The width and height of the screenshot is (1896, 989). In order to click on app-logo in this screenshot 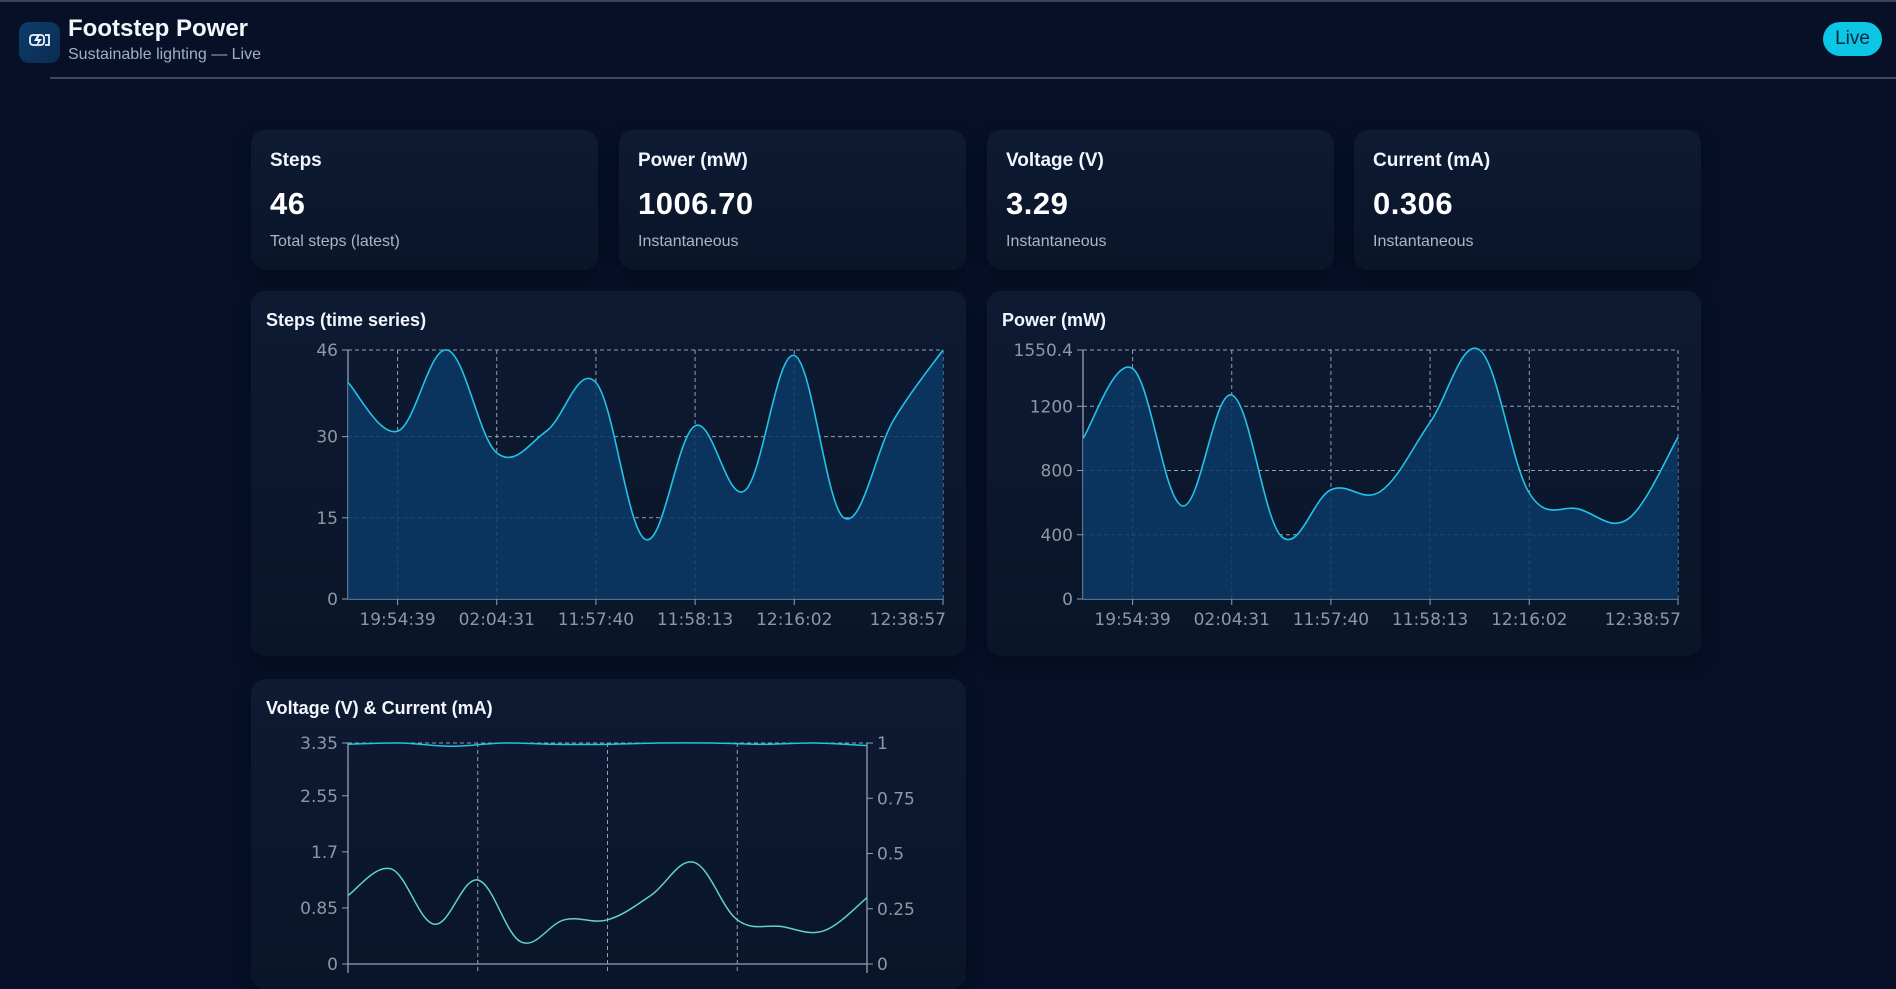, I will do `click(39, 42)`.